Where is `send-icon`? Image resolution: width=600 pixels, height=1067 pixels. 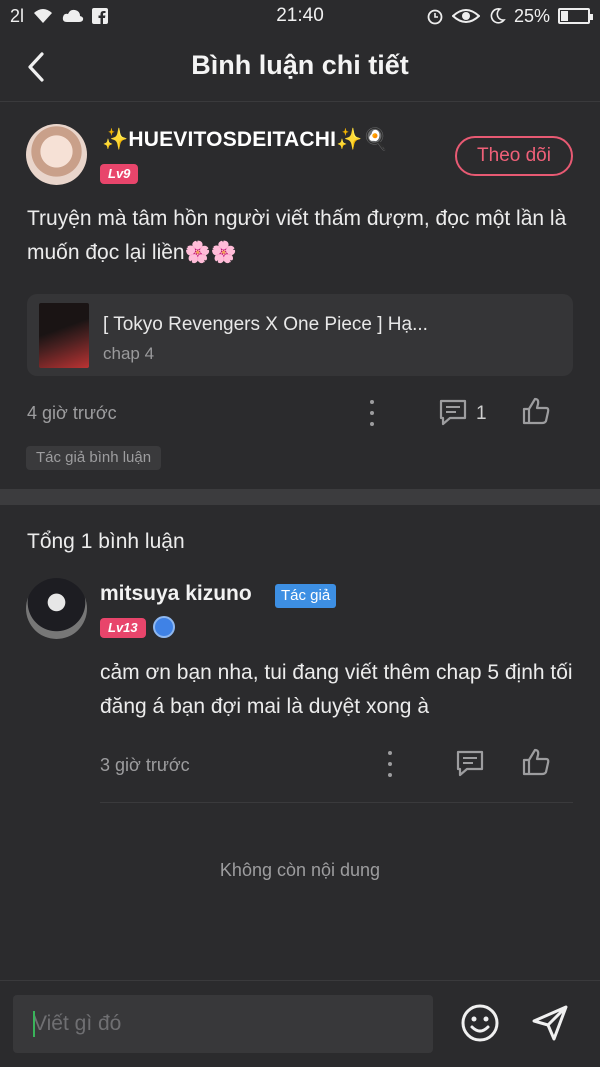 send-icon is located at coordinates (550, 1023).